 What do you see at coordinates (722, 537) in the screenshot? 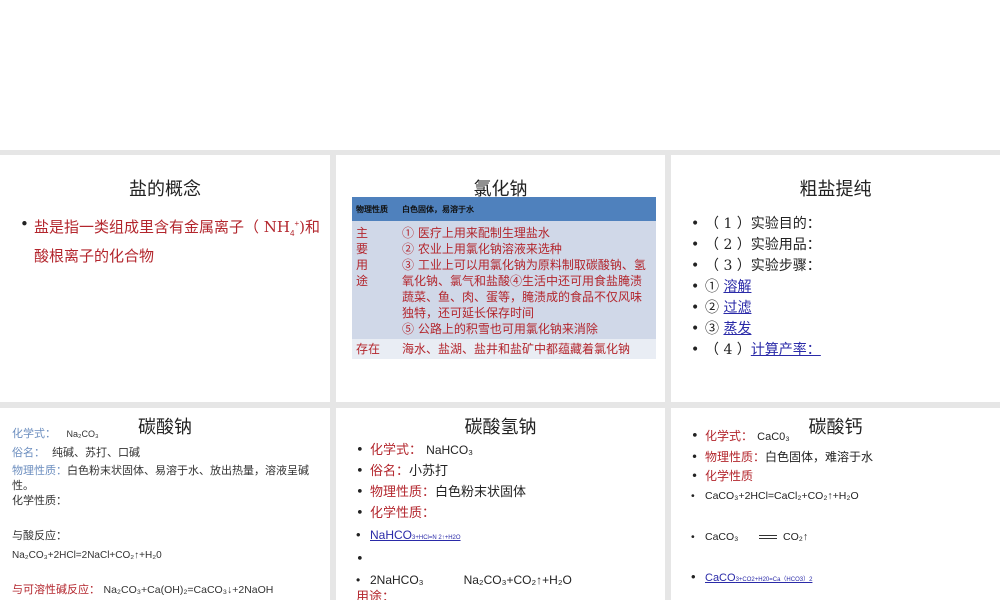
I see `equation-left: CaCO₃` at bounding box center [722, 537].